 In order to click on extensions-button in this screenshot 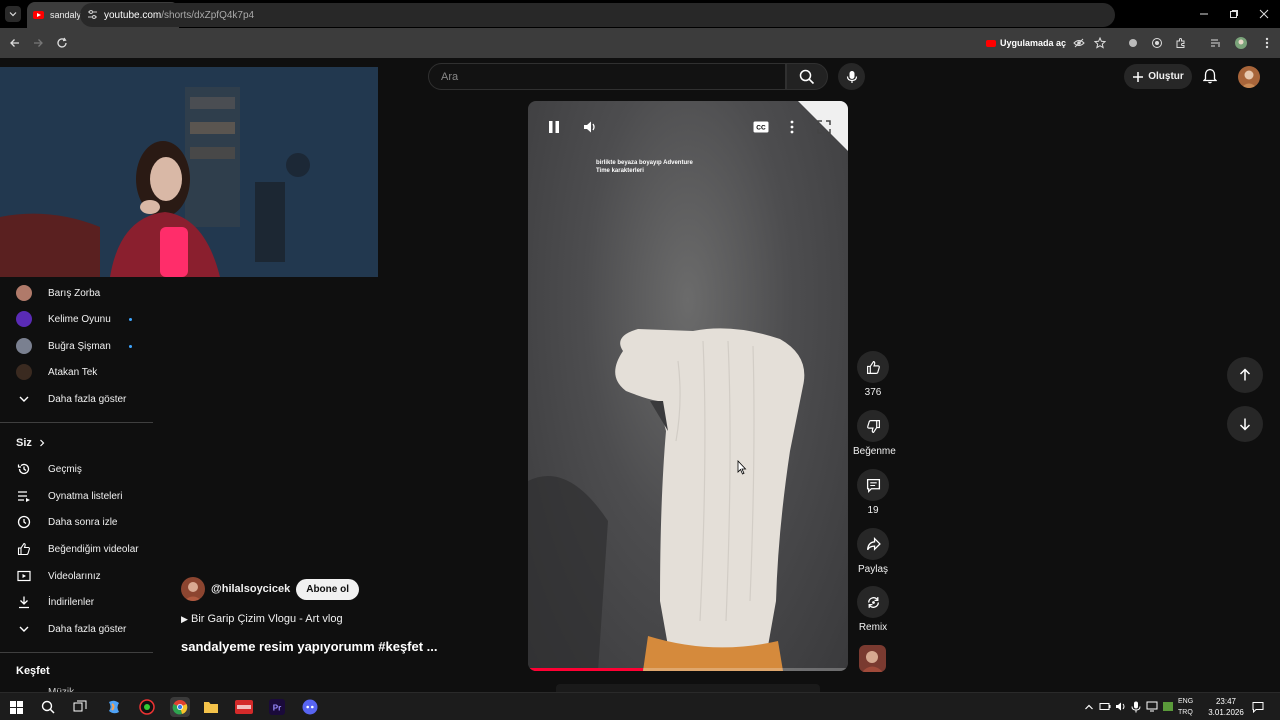, I will do `click(1181, 43)`.